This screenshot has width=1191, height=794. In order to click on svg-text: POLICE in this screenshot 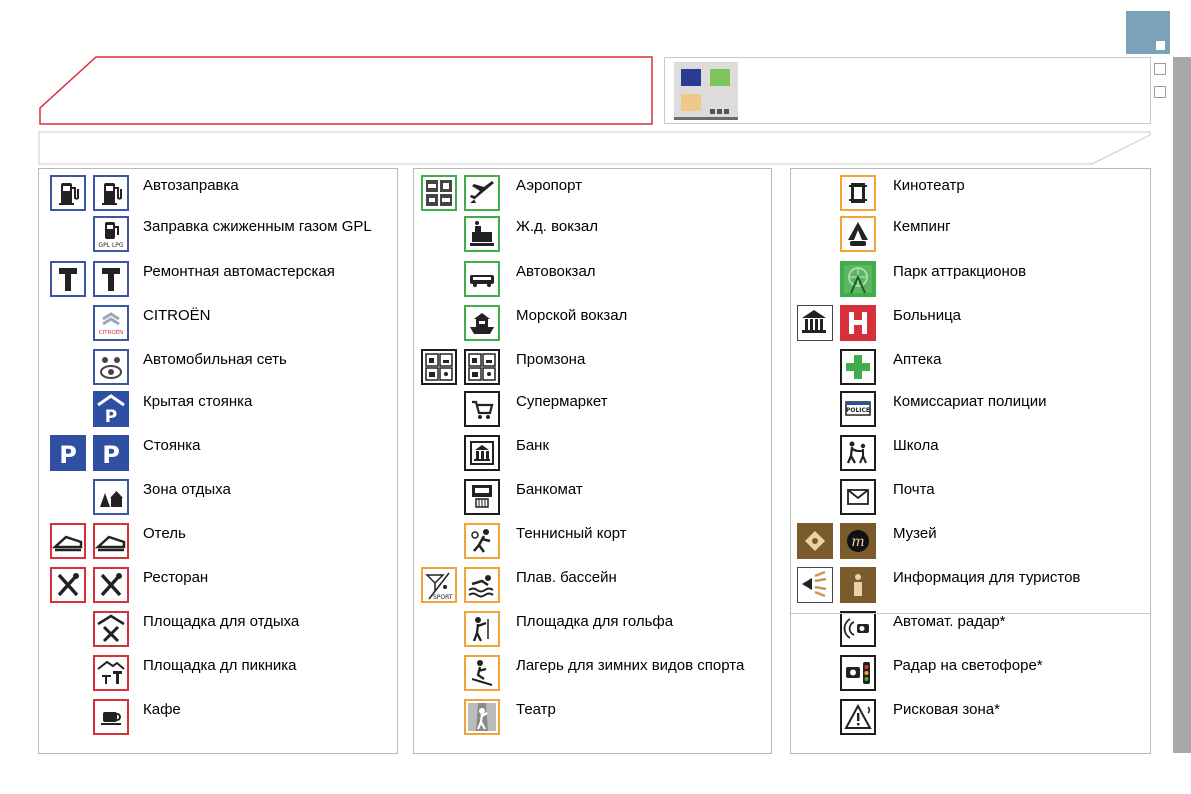, I will do `click(858, 410)`.